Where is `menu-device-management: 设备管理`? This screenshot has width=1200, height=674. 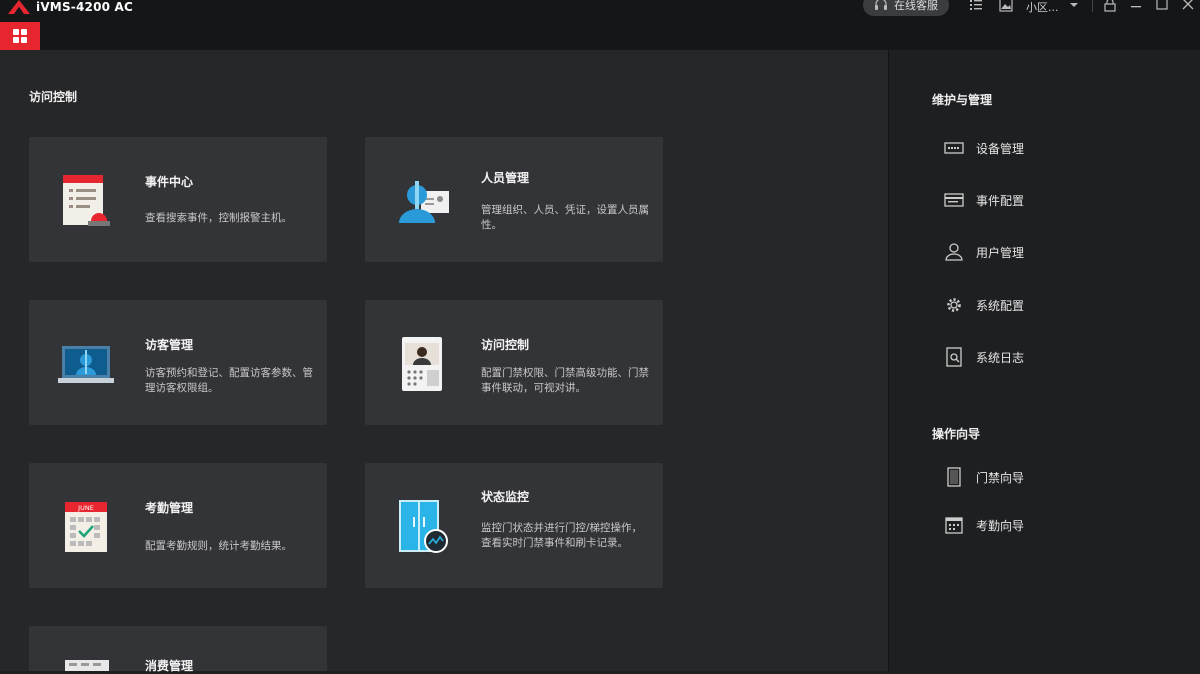
menu-device-management: 设备管理 is located at coordinates (984, 148).